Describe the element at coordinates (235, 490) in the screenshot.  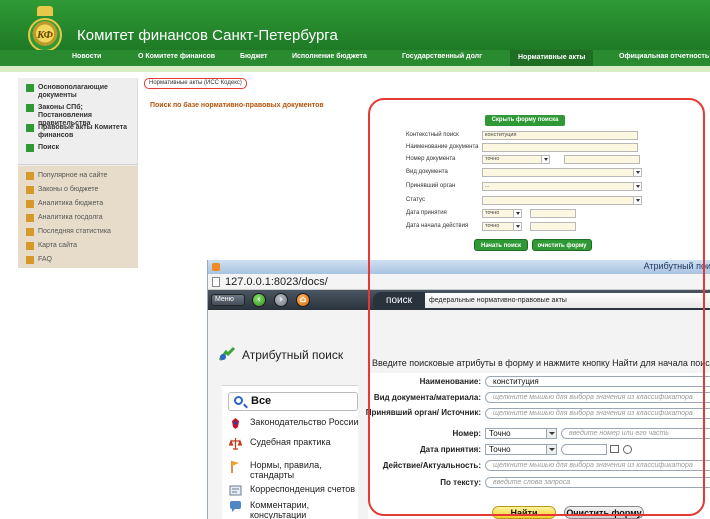
I see `accounts-icon` at that location.